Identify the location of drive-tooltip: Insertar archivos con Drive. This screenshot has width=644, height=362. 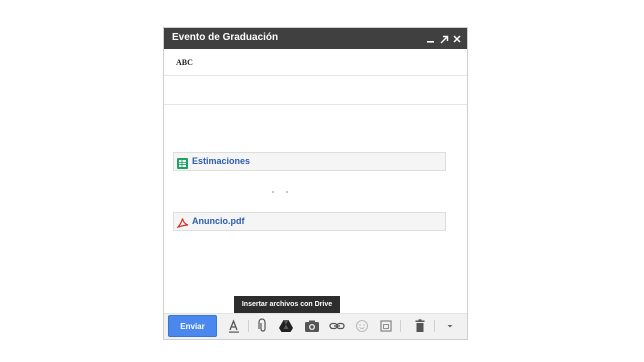
(287, 304).